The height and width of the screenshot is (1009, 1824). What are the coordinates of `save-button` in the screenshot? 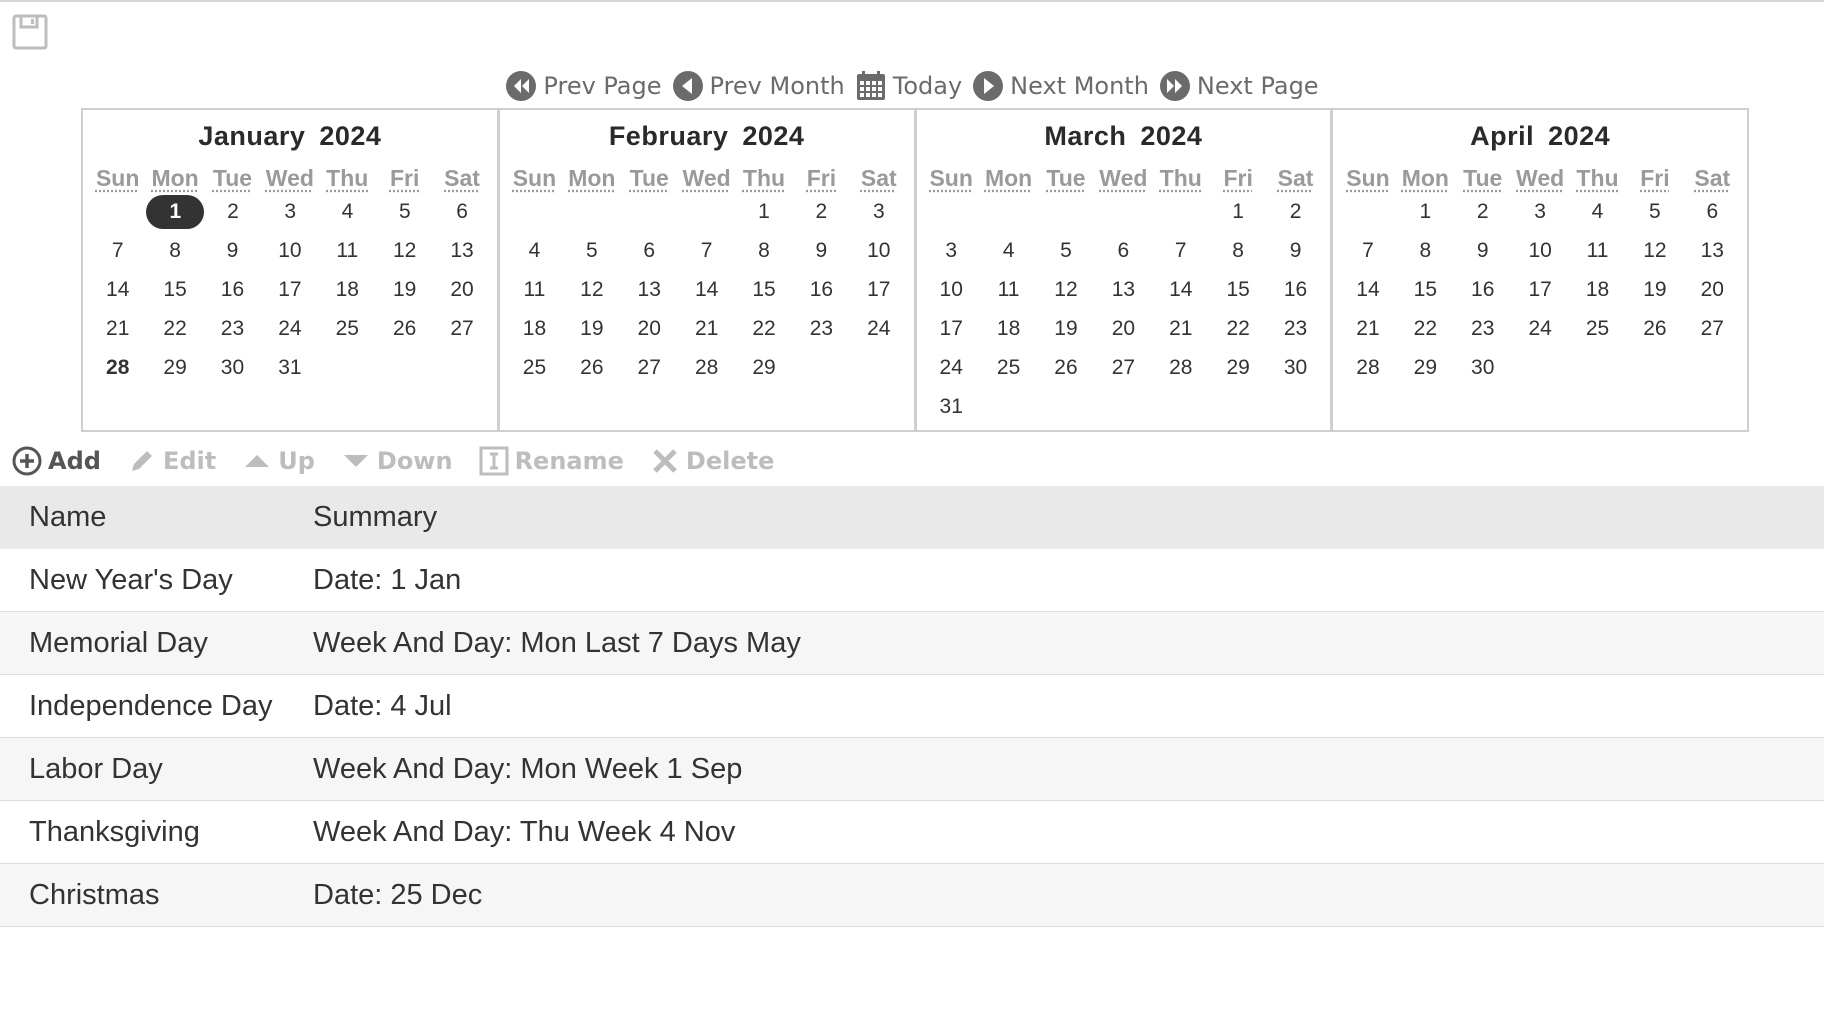 It's located at (30, 32).